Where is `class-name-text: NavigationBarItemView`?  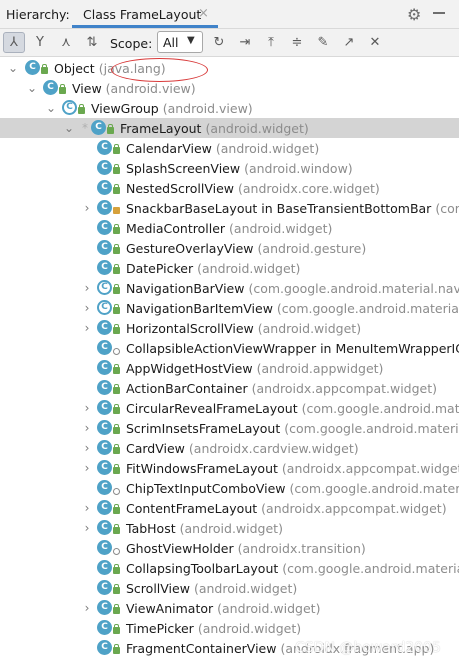 class-name-text: NavigationBarItemView is located at coordinates (199, 308).